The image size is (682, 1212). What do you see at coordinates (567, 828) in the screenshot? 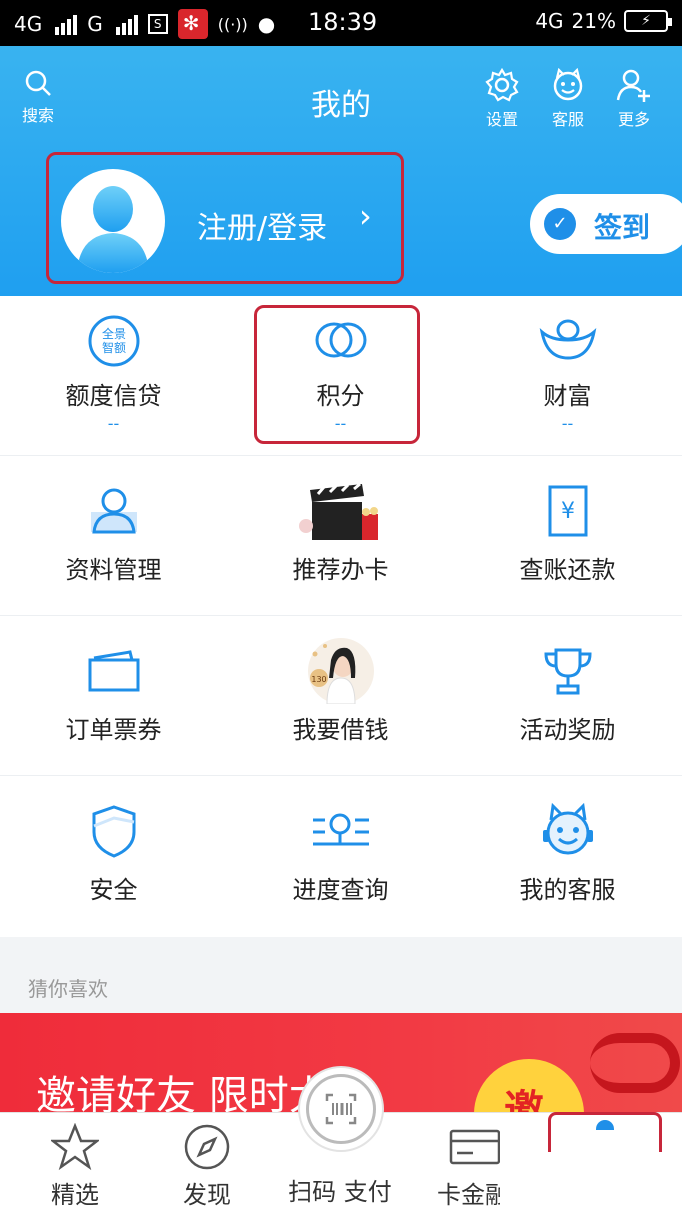
I see `customer-service-icon` at bounding box center [567, 828].